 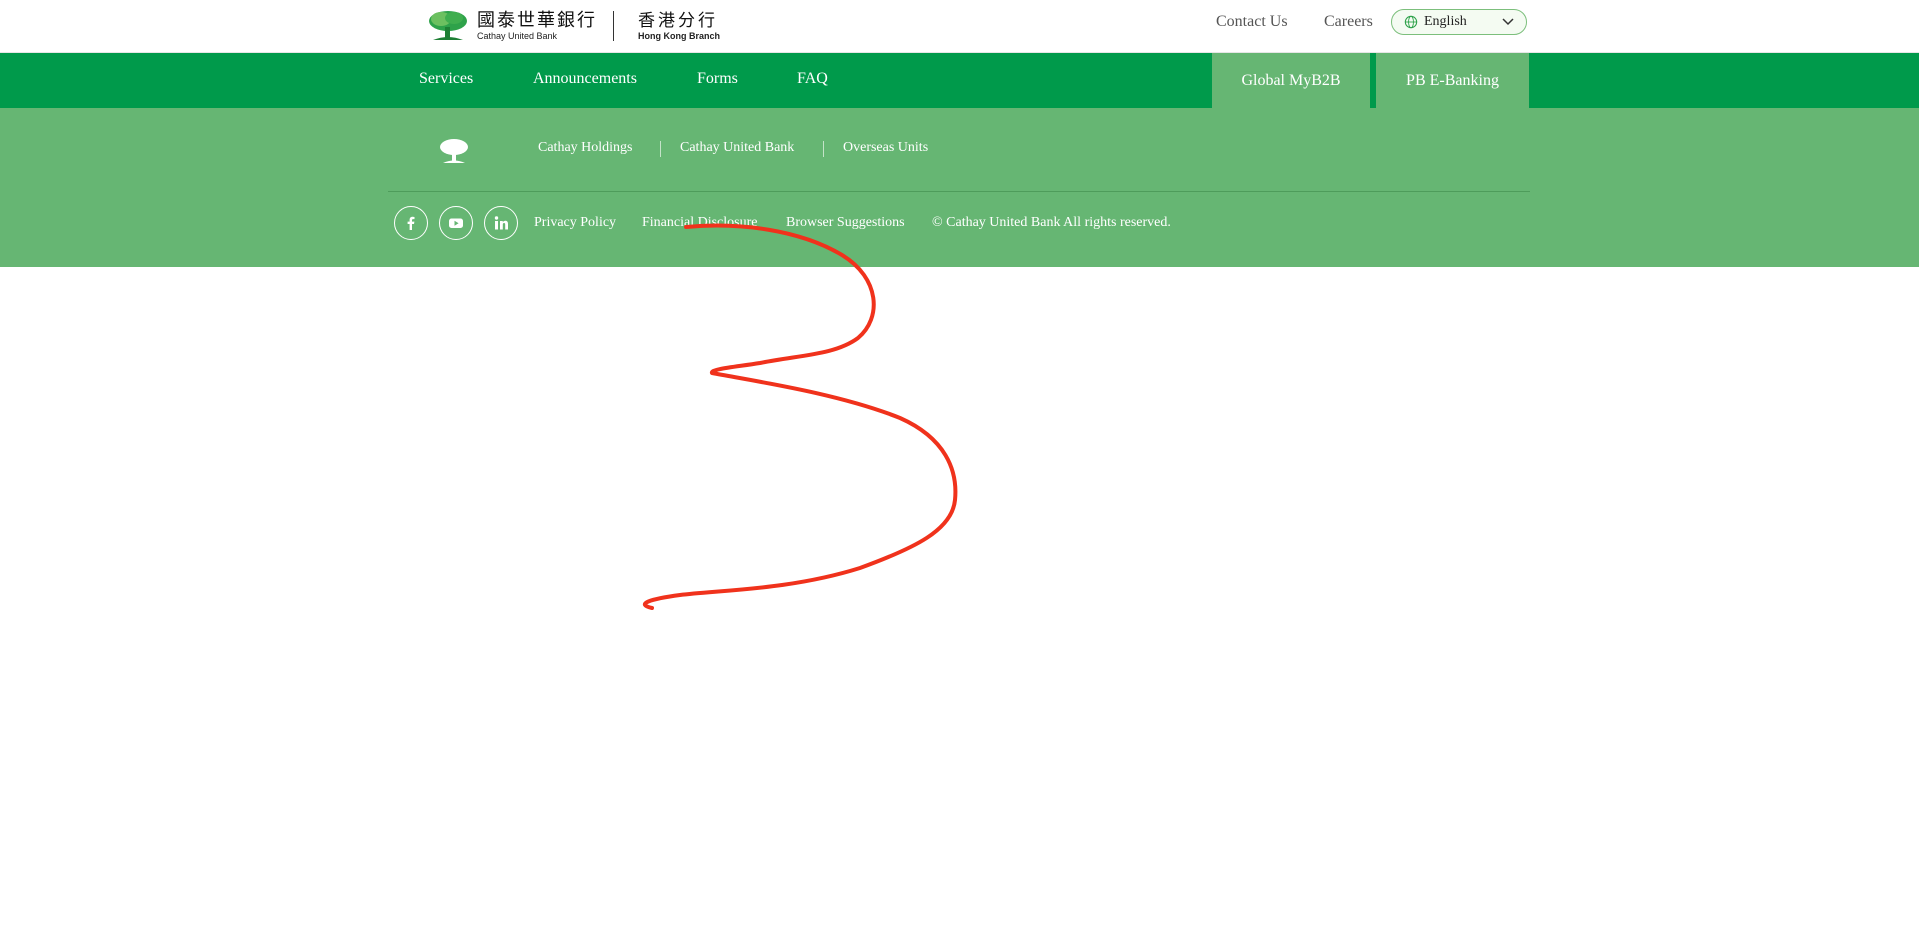 What do you see at coordinates (613, 26) in the screenshot?
I see `logo-divider` at bounding box center [613, 26].